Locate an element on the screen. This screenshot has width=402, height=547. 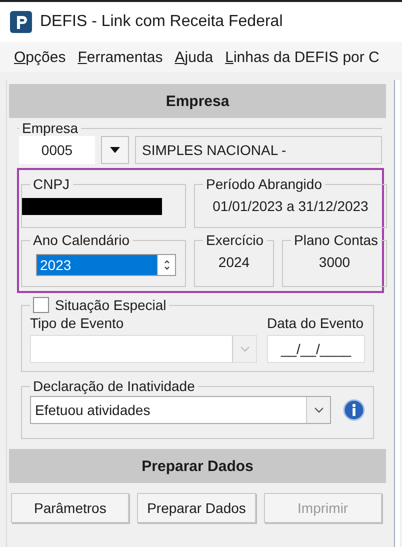
exercise-value: 2024 is located at coordinates (234, 261).